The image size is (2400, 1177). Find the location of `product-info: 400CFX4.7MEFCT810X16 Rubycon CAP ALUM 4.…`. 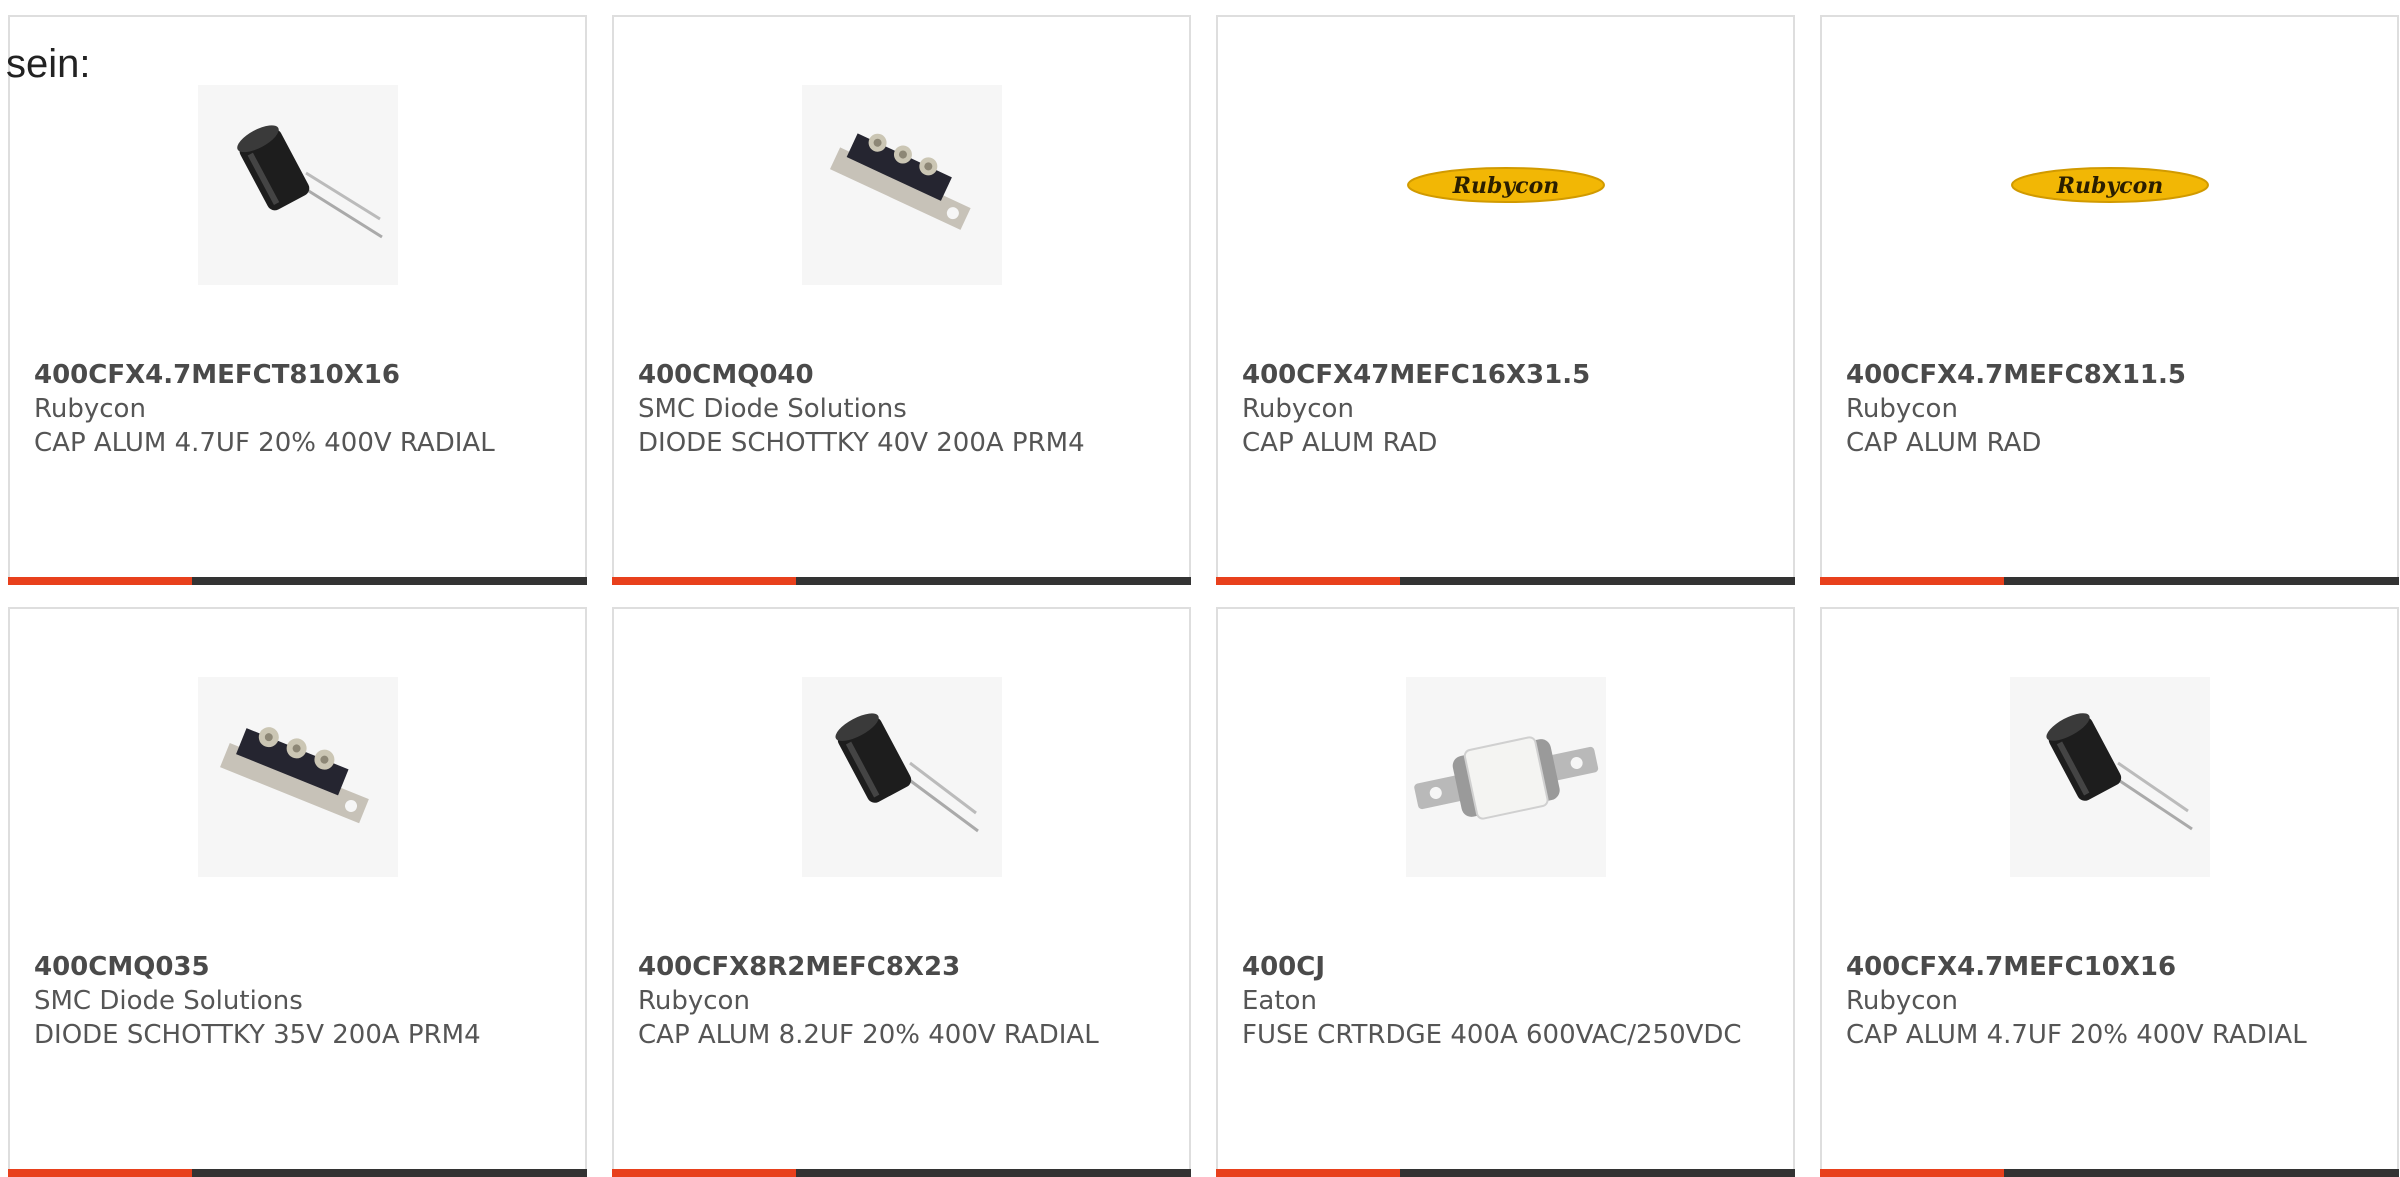

product-info: 400CFX4.7MEFCT810X16 Rubycon CAP ALUM 4.… is located at coordinates (299, 409).